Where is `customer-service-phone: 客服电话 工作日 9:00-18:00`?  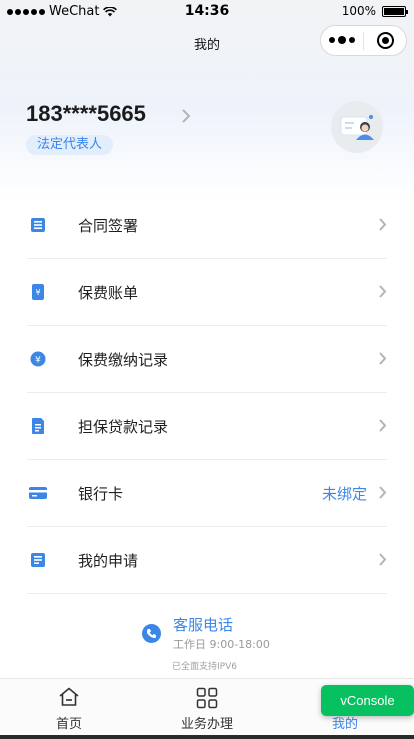
customer-service-phone: 客服电话 工作日 9:00-18:00 is located at coordinates (222, 634).